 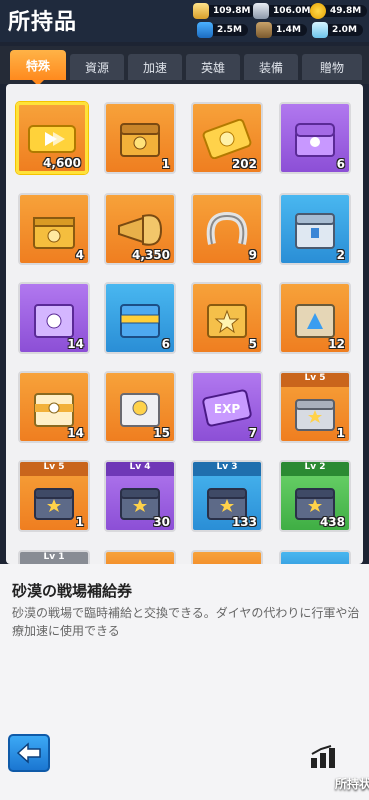 I want to click on blue-box-icon, so click(x=140, y=321).